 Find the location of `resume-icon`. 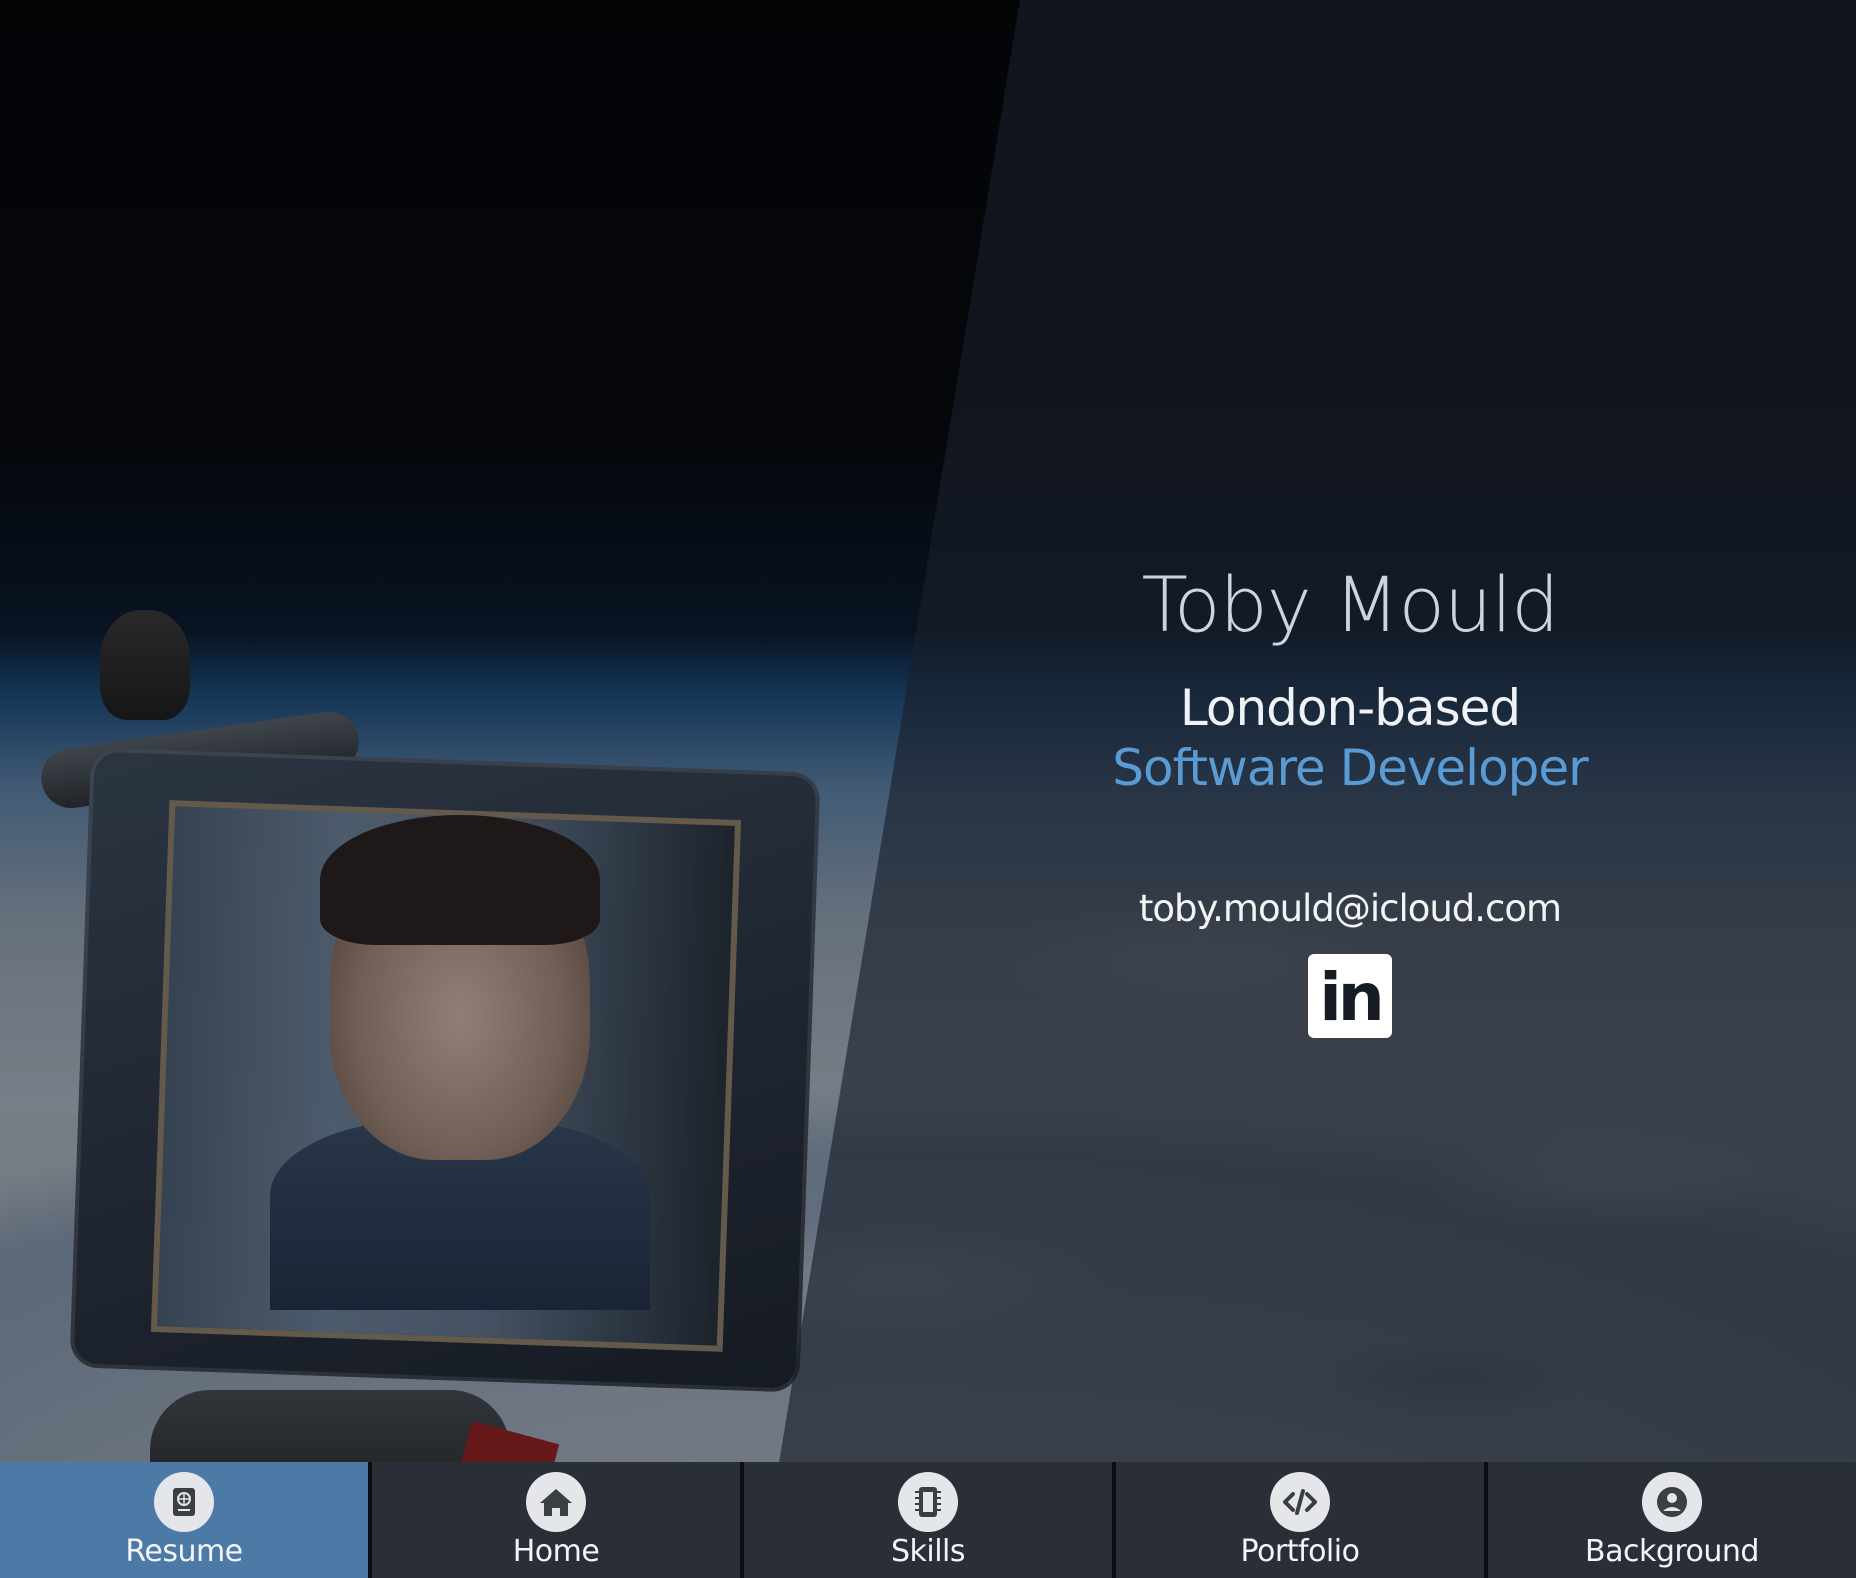

resume-icon is located at coordinates (184, 1502).